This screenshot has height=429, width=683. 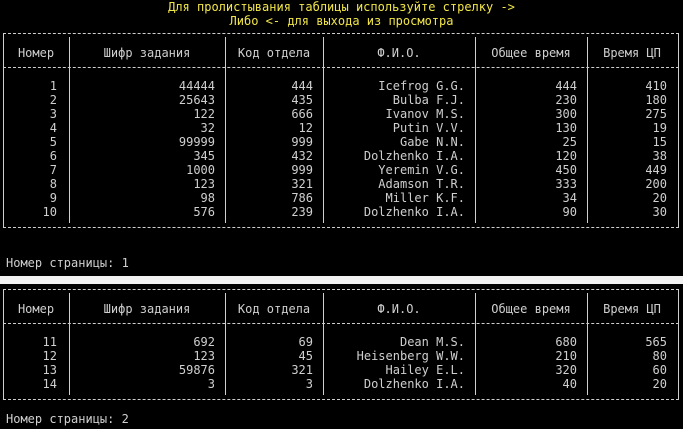 I want to click on cpu-time: 15, so click(x=659, y=142).